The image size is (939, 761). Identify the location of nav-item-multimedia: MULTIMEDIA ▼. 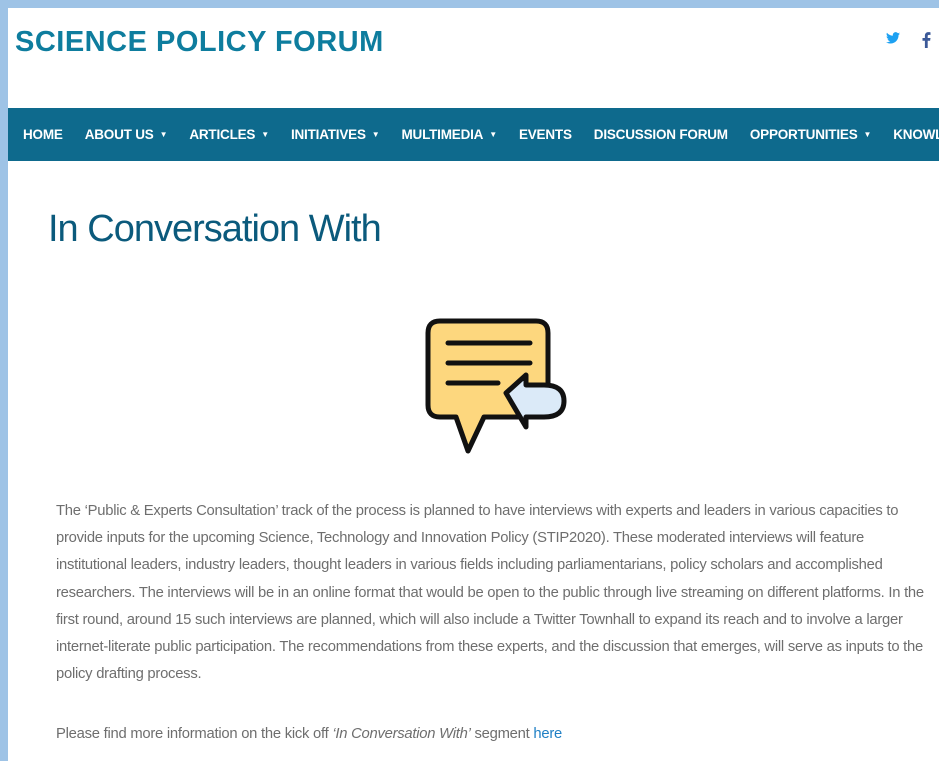
(448, 134).